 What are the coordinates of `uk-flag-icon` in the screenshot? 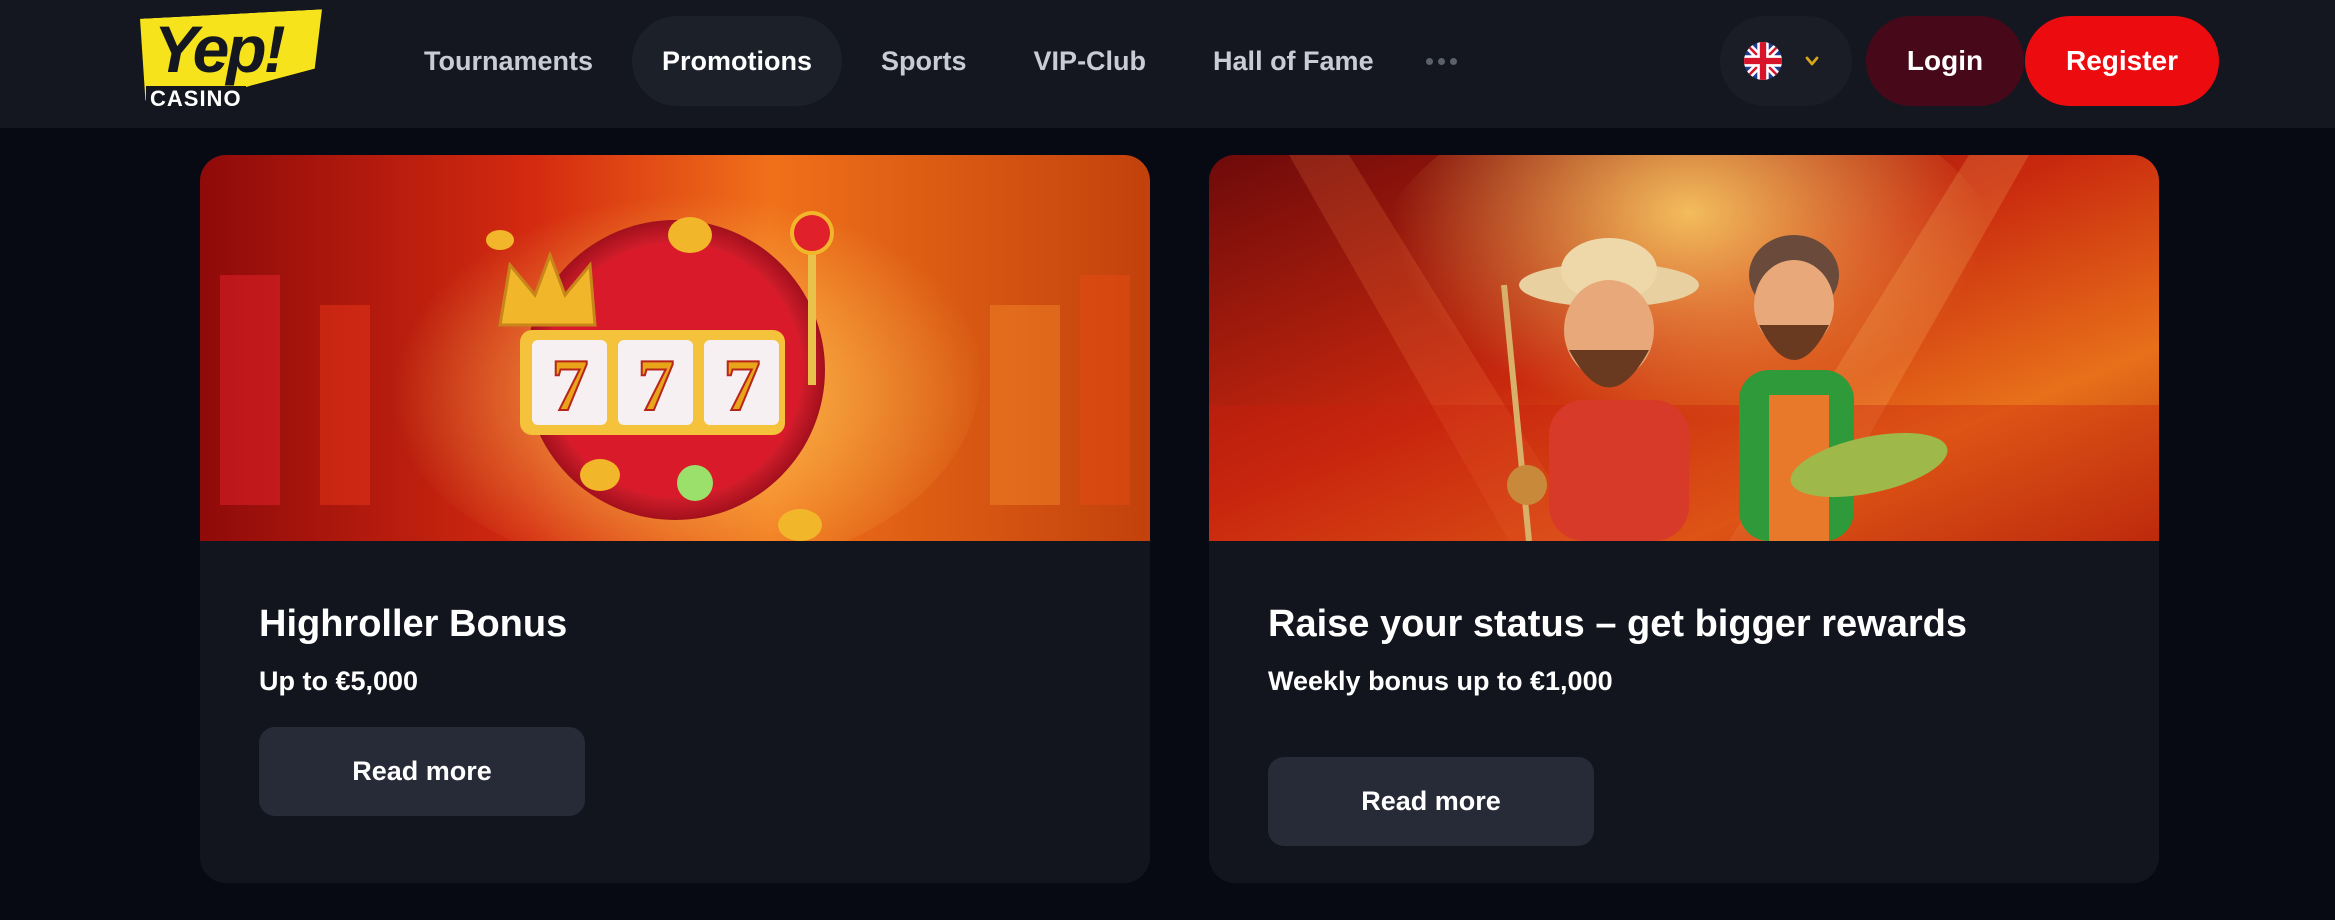 It's located at (1763, 61).